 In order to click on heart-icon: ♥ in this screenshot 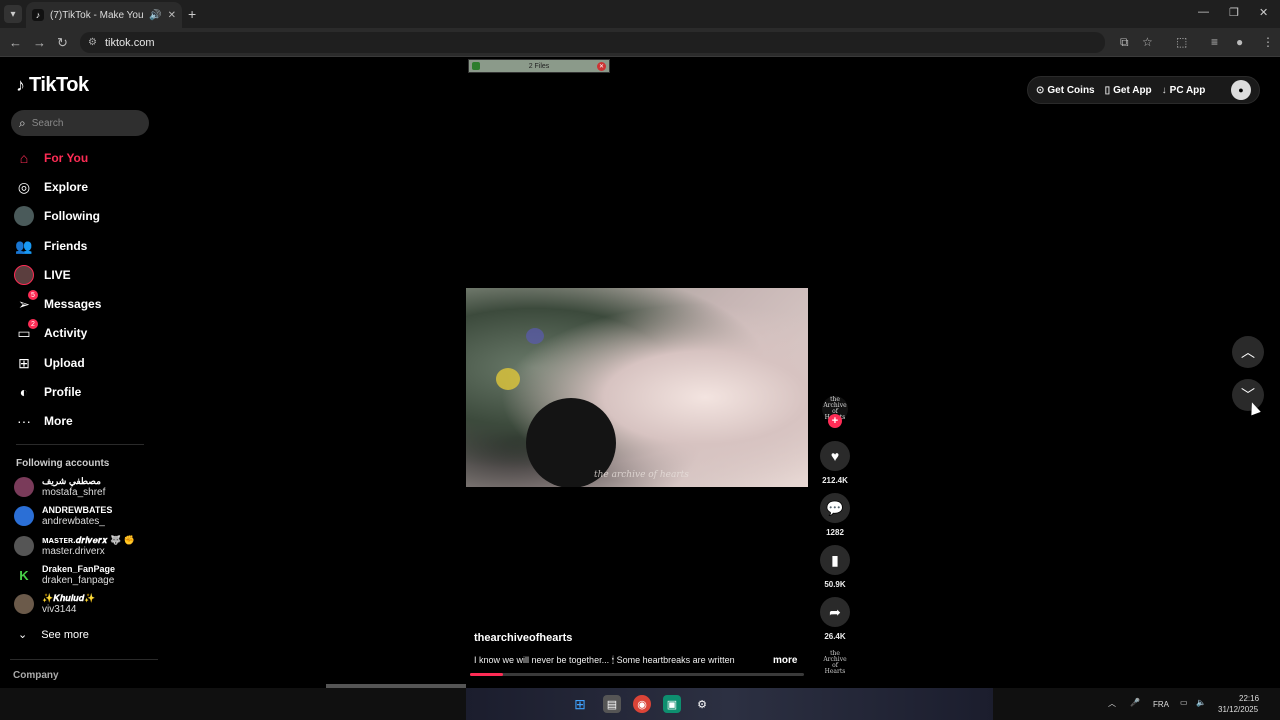, I will do `click(835, 456)`.